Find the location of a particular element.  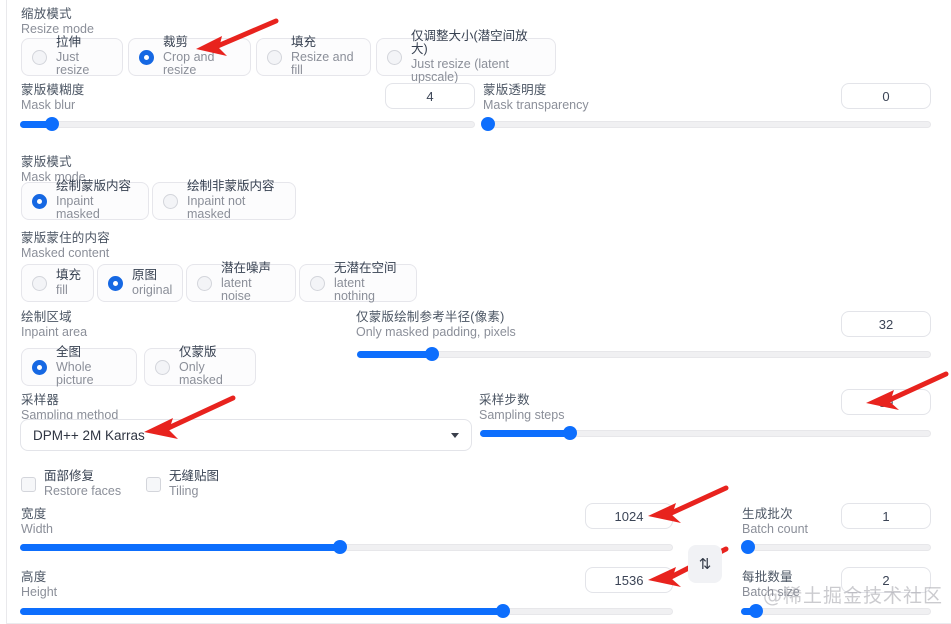

batch-count-label: 生成批次 Batch count is located at coordinates (775, 521).